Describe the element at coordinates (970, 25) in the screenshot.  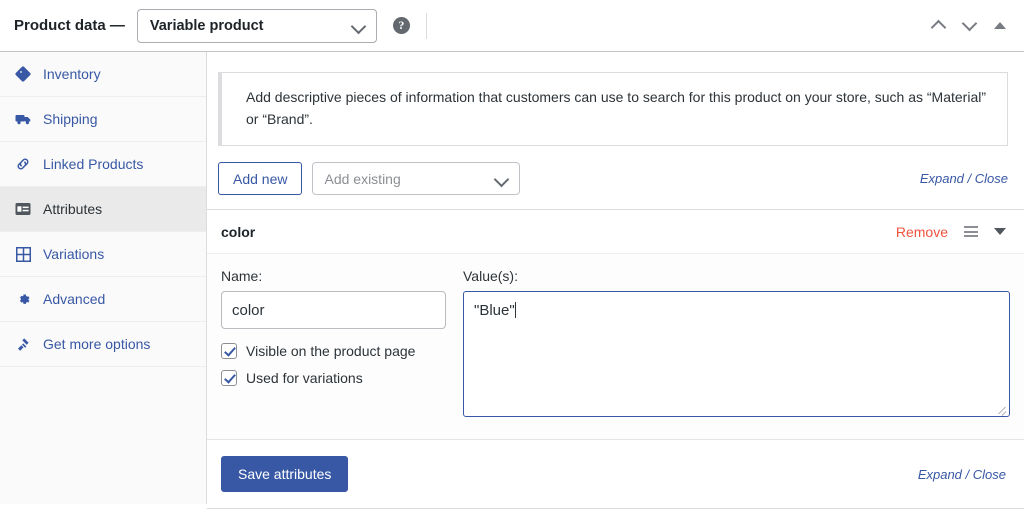
I see `move-down-button` at that location.